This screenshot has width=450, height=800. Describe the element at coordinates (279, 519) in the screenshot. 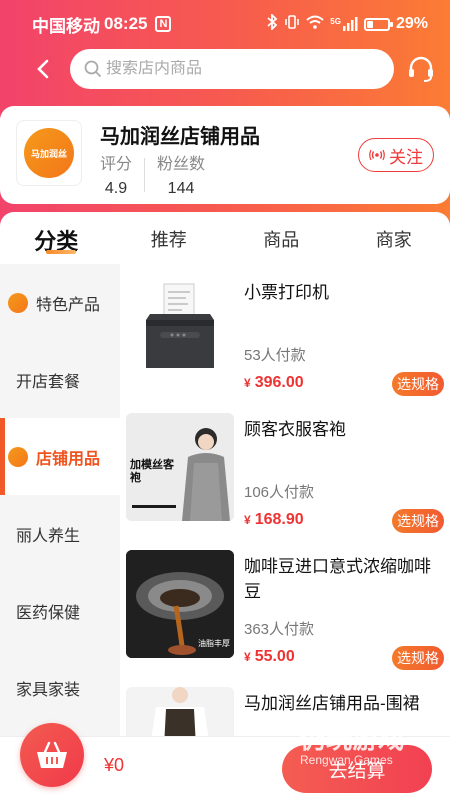

I see `price-value: 168.90` at that location.